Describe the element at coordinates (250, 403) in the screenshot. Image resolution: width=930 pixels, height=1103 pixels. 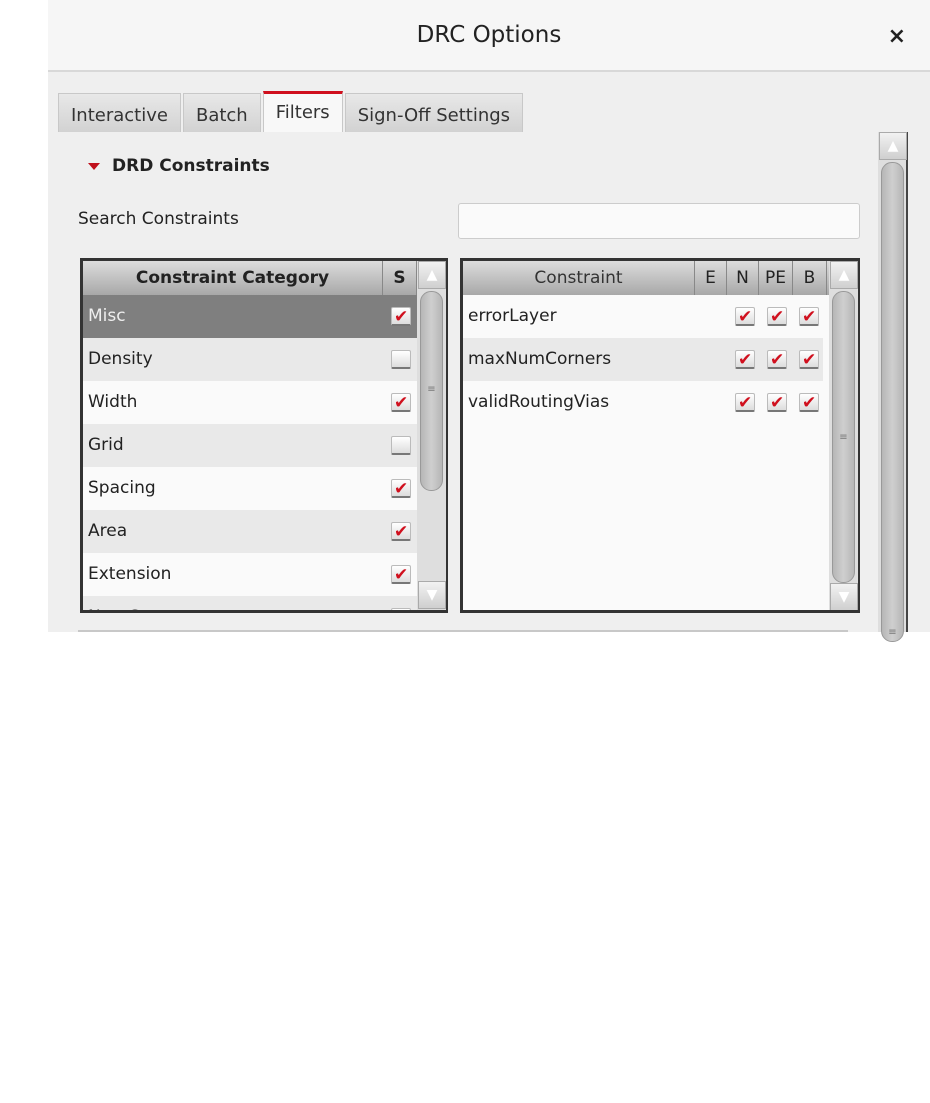
I see `category-row: Width` at that location.